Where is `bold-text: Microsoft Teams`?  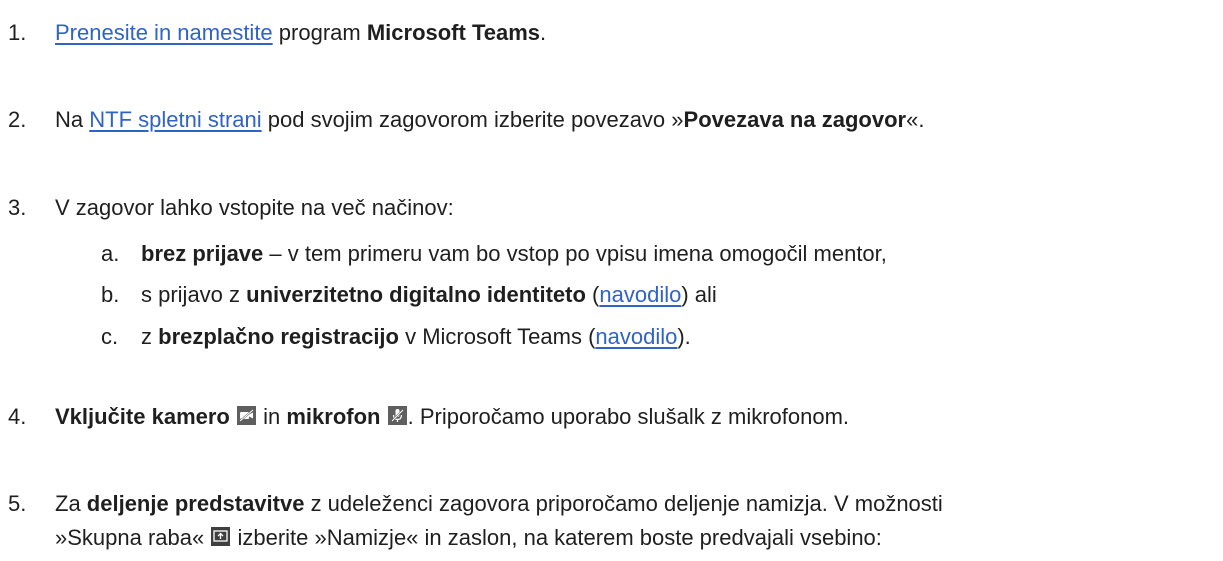 bold-text: Microsoft Teams is located at coordinates (453, 32).